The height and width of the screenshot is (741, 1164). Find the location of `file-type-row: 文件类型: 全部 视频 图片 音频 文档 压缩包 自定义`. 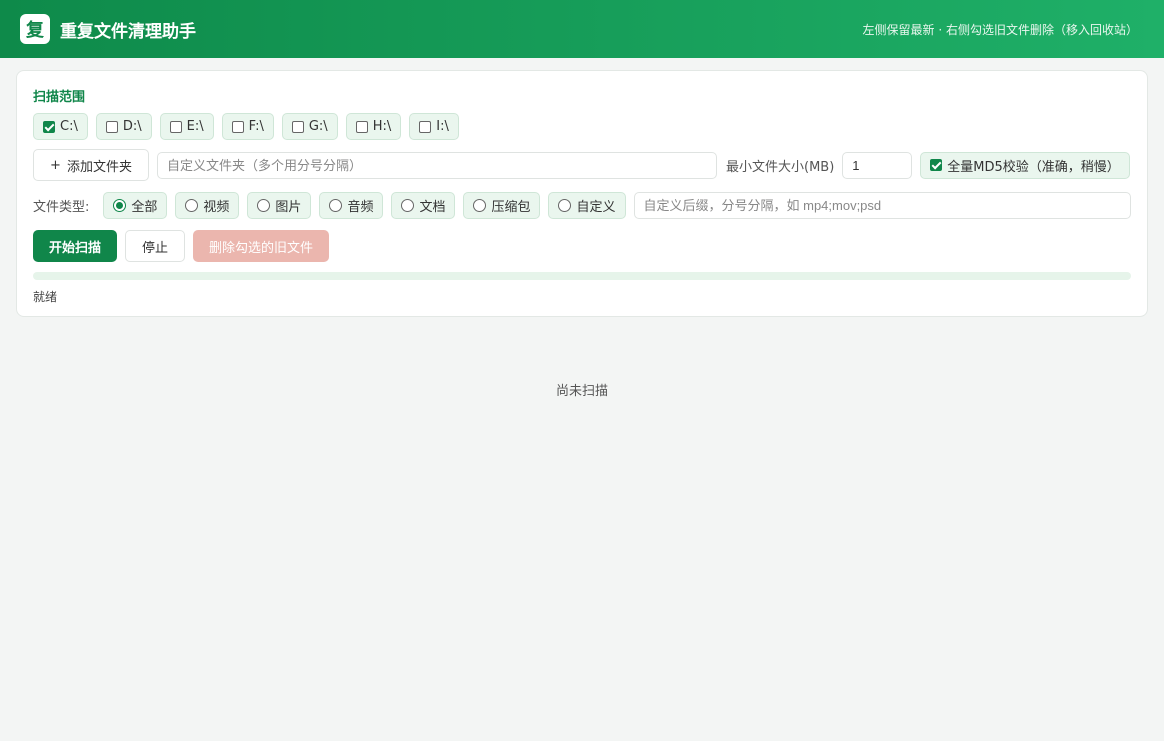

file-type-row: 文件类型: 全部 视频 图片 音频 文档 压缩包 自定义 is located at coordinates (582, 205).